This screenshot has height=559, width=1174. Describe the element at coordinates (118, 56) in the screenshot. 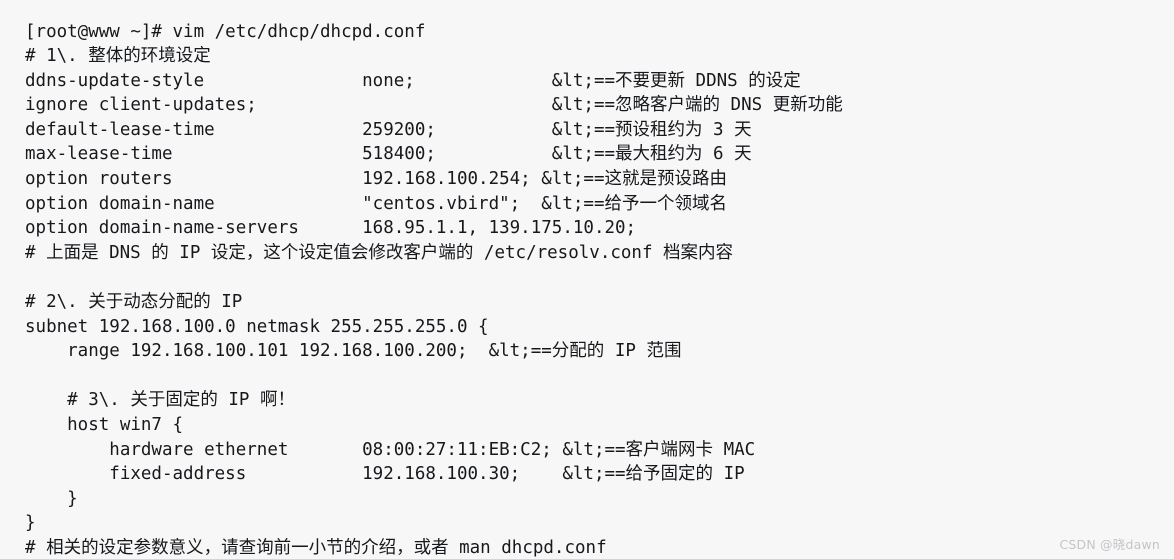

I see `terminal-line: # 1\. 整体的环境设定` at that location.